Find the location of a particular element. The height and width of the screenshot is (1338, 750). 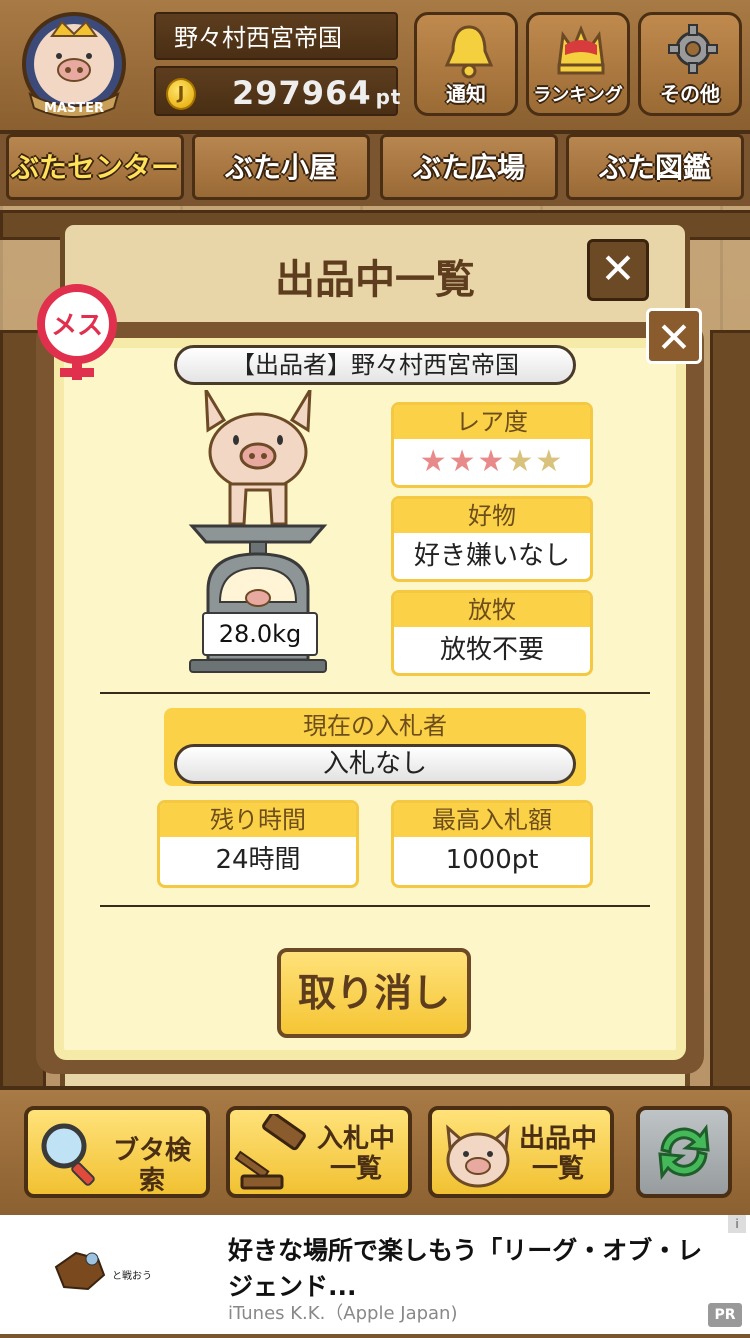

grazing-card: 放牧 放牧不要 is located at coordinates (492, 633).